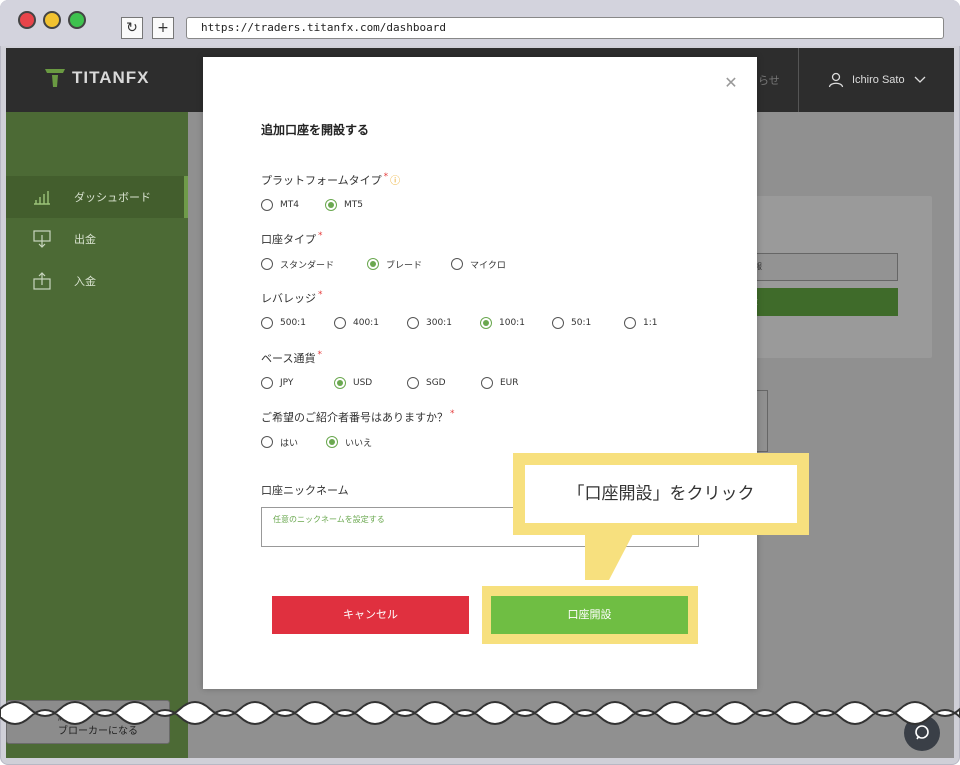 This screenshot has width=960, height=765. What do you see at coordinates (55, 78) in the screenshot?
I see `titanfx-logo-icon` at bounding box center [55, 78].